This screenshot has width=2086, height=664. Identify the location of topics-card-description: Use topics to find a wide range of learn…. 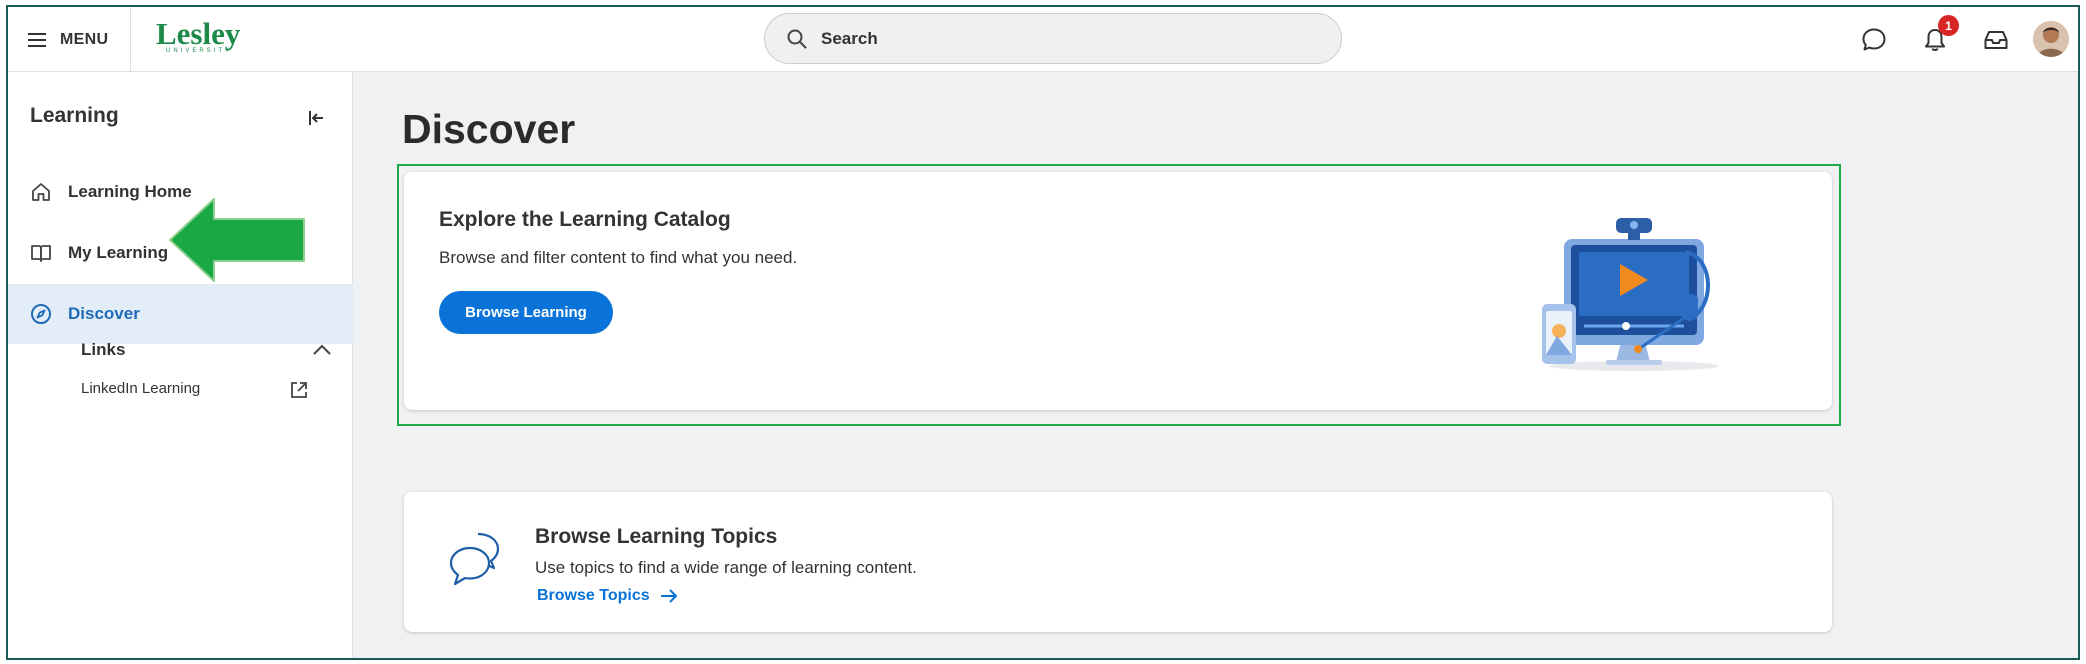
(726, 567).